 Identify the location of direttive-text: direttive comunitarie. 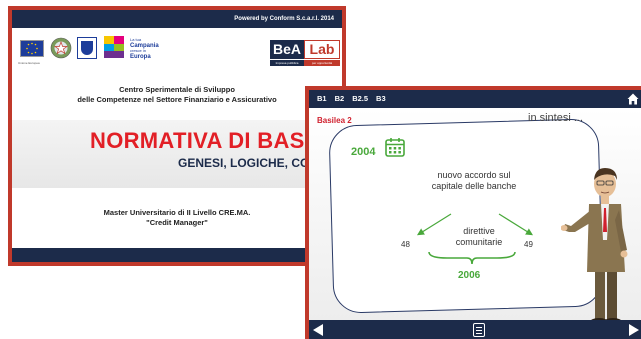
(479, 236).